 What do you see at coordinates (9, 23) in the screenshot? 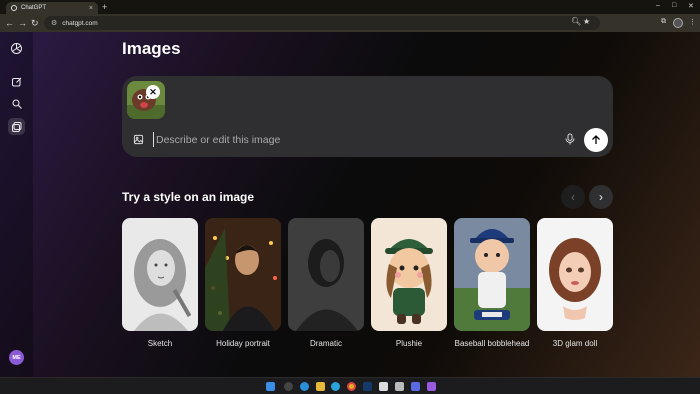
I see `back-arrow-icon: ←` at bounding box center [9, 23].